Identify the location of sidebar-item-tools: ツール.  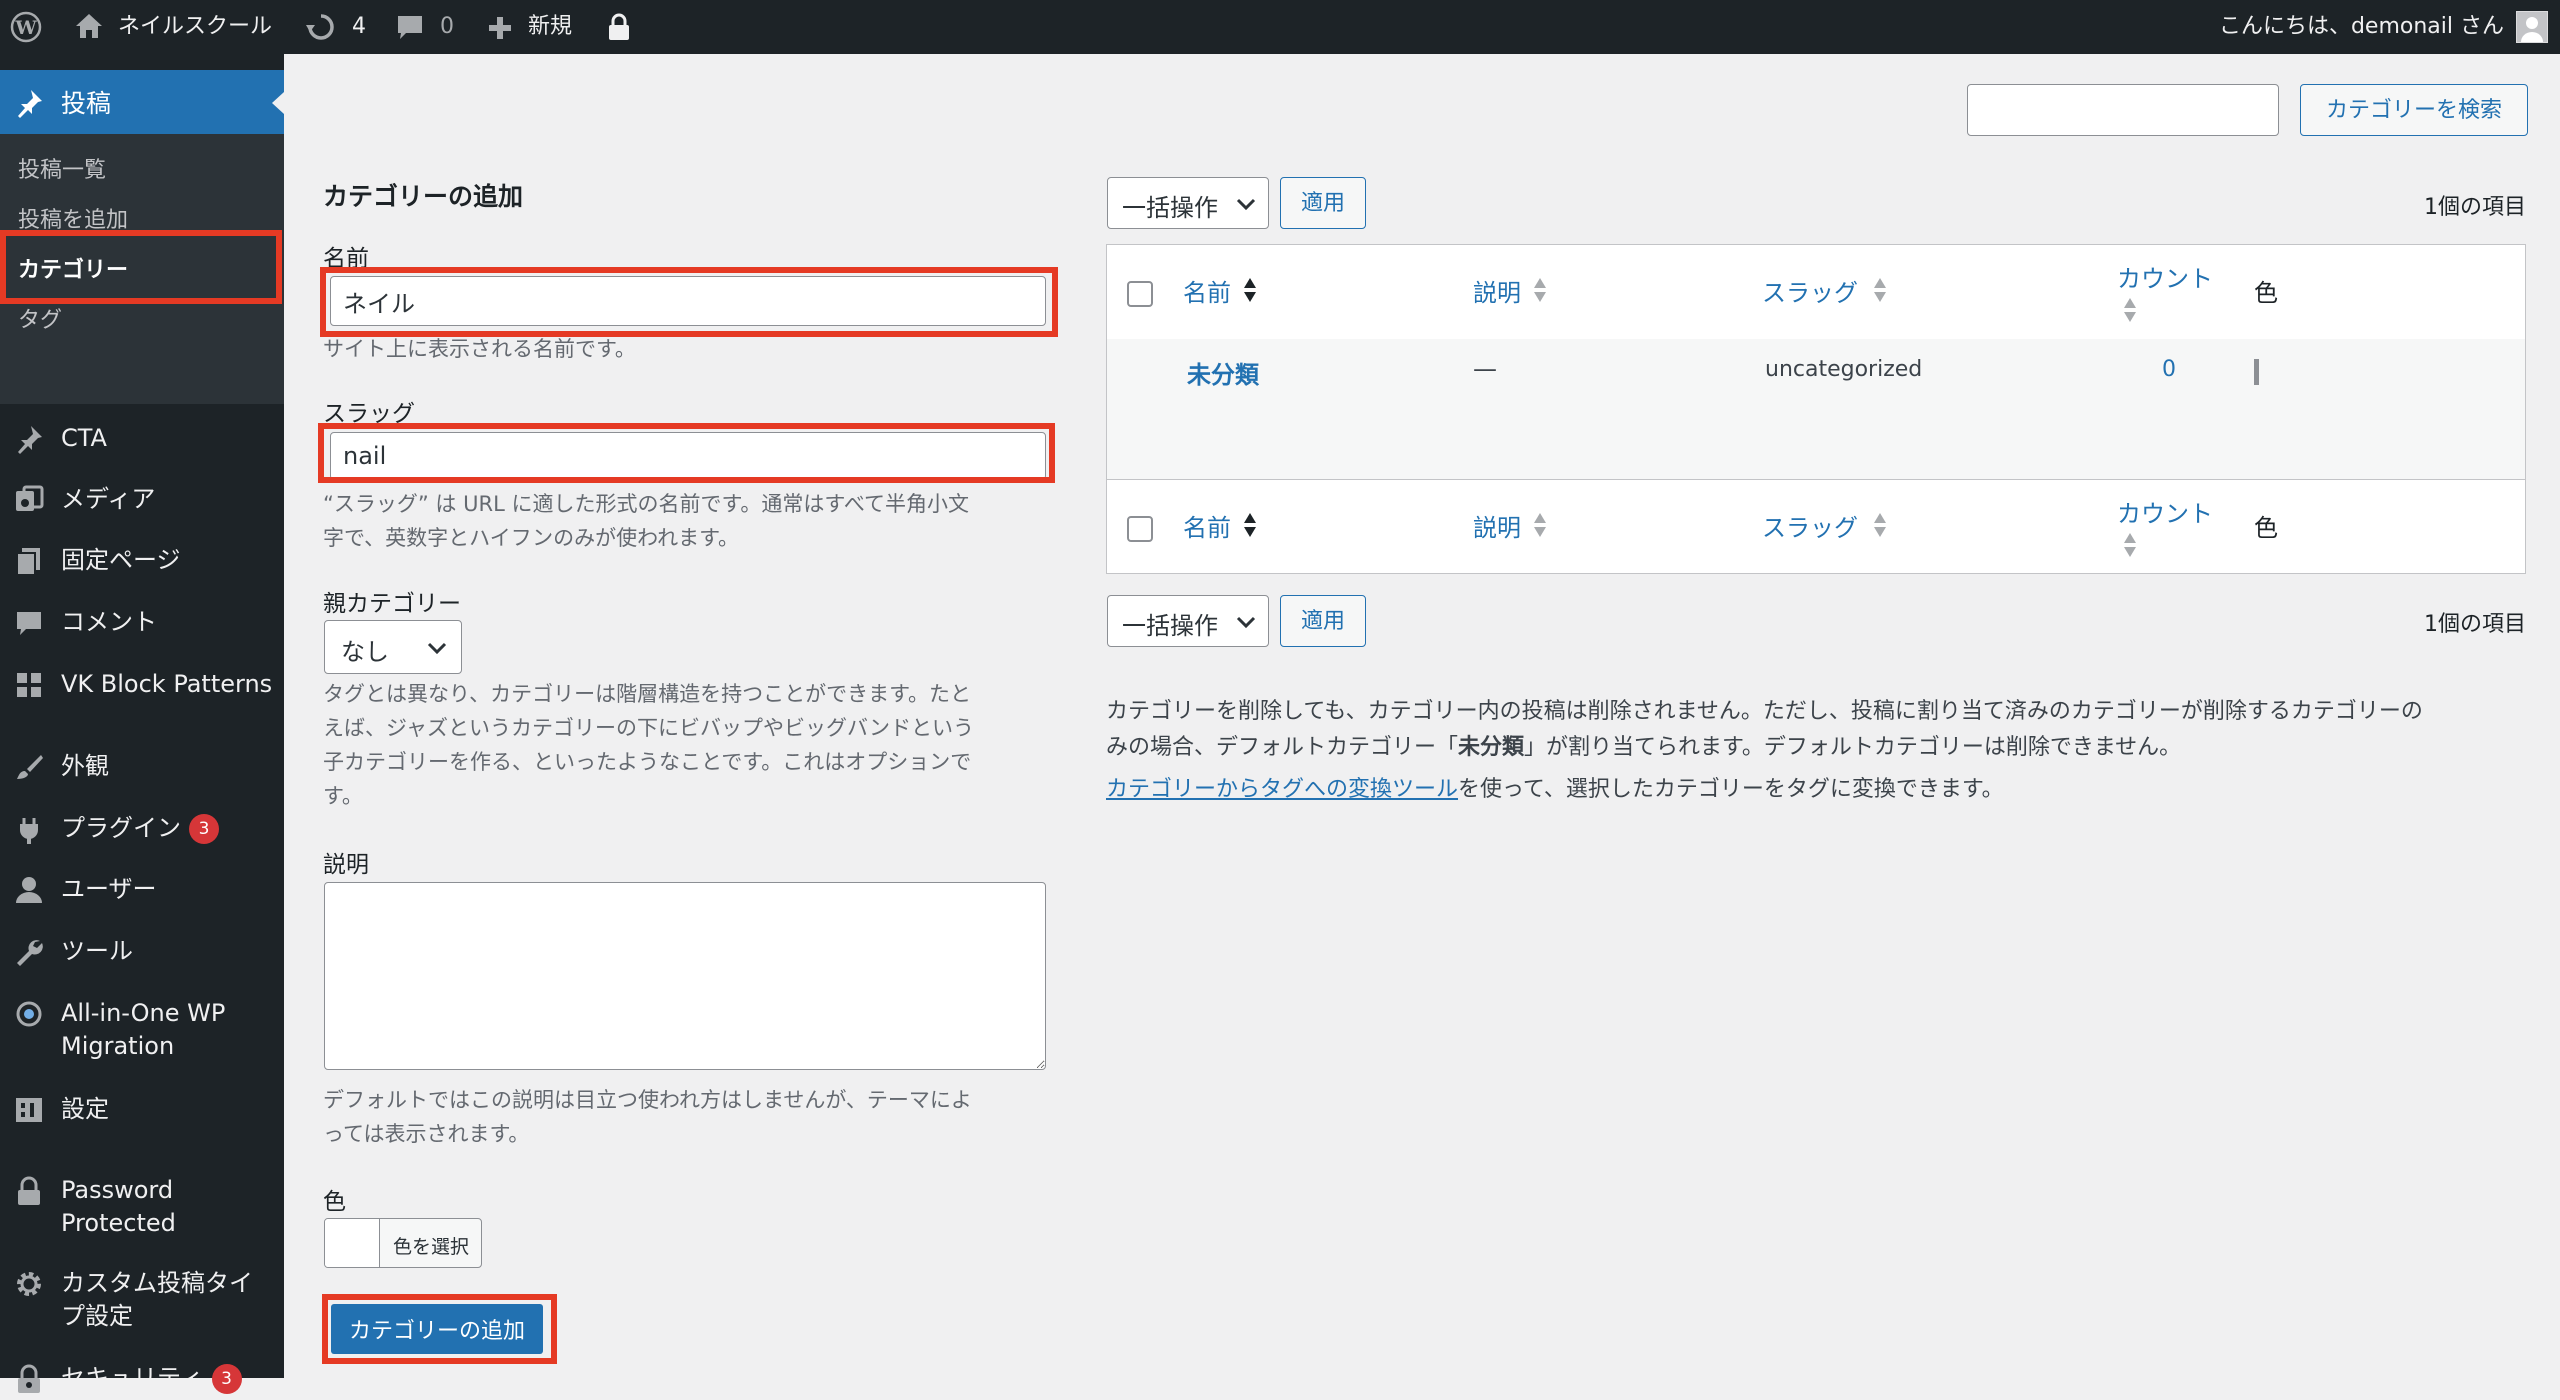
(142, 950).